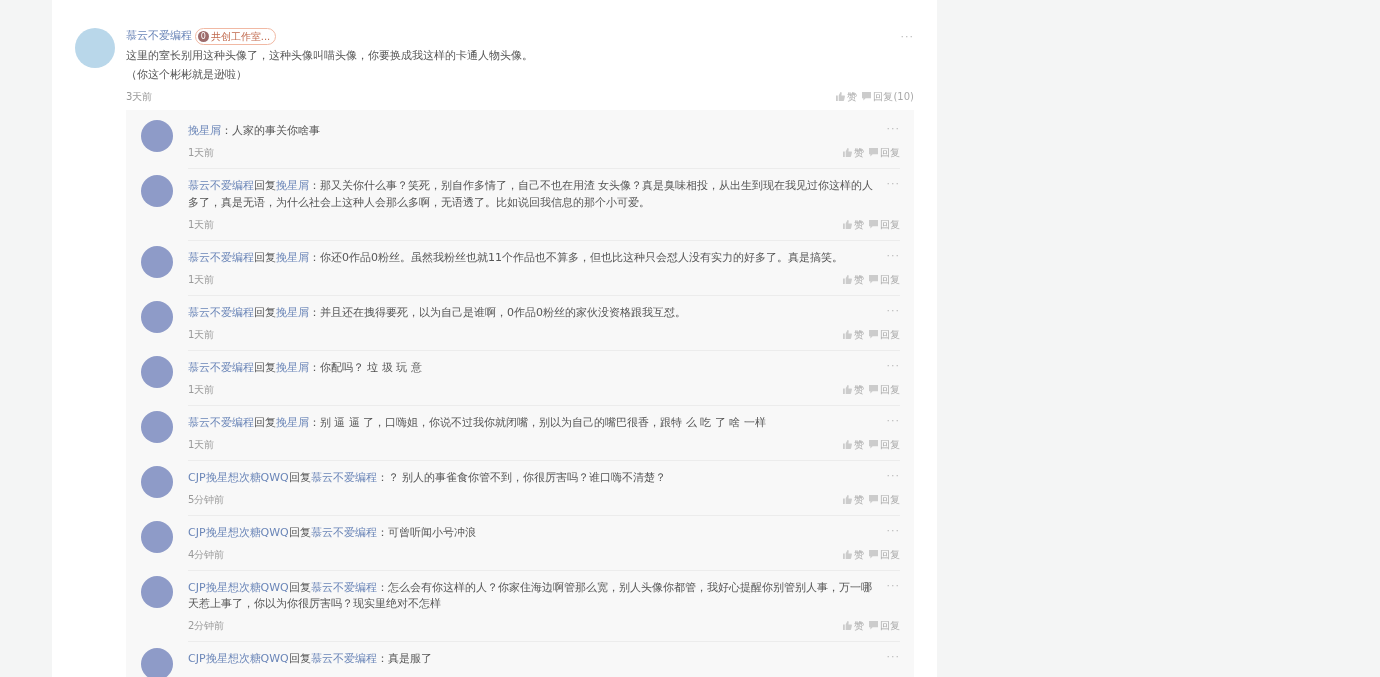 Image resolution: width=1380 pixels, height=677 pixels. What do you see at coordinates (330, 55) in the screenshot?
I see `comment-text: 这里的室长别用这种头像了，这种头像叫喵头像，你要换成我这样的卡通人物头像。` at bounding box center [330, 55].